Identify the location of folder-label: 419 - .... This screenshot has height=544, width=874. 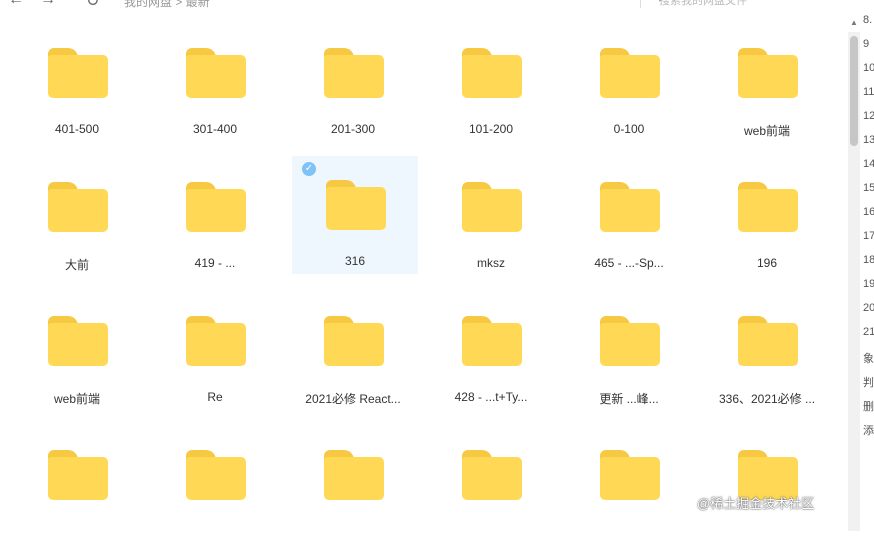
(215, 263).